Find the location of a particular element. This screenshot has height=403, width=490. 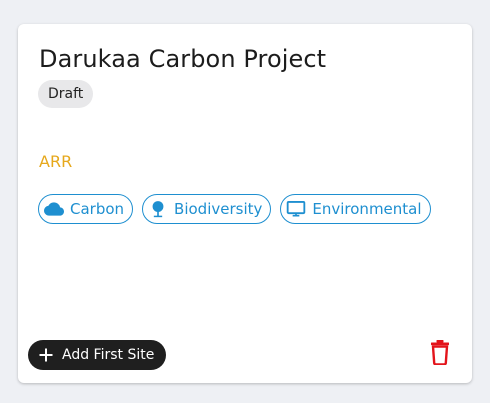

tag-carbon: Carbon is located at coordinates (86, 209).